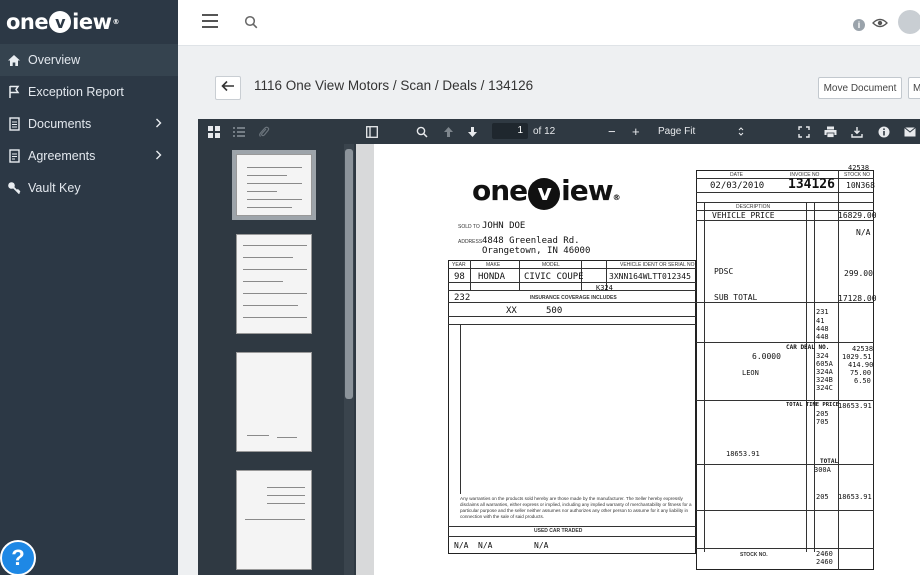 The height and width of the screenshot is (575, 920). What do you see at coordinates (60, 124) in the screenshot?
I see `sidebar-item-label: Documents` at bounding box center [60, 124].